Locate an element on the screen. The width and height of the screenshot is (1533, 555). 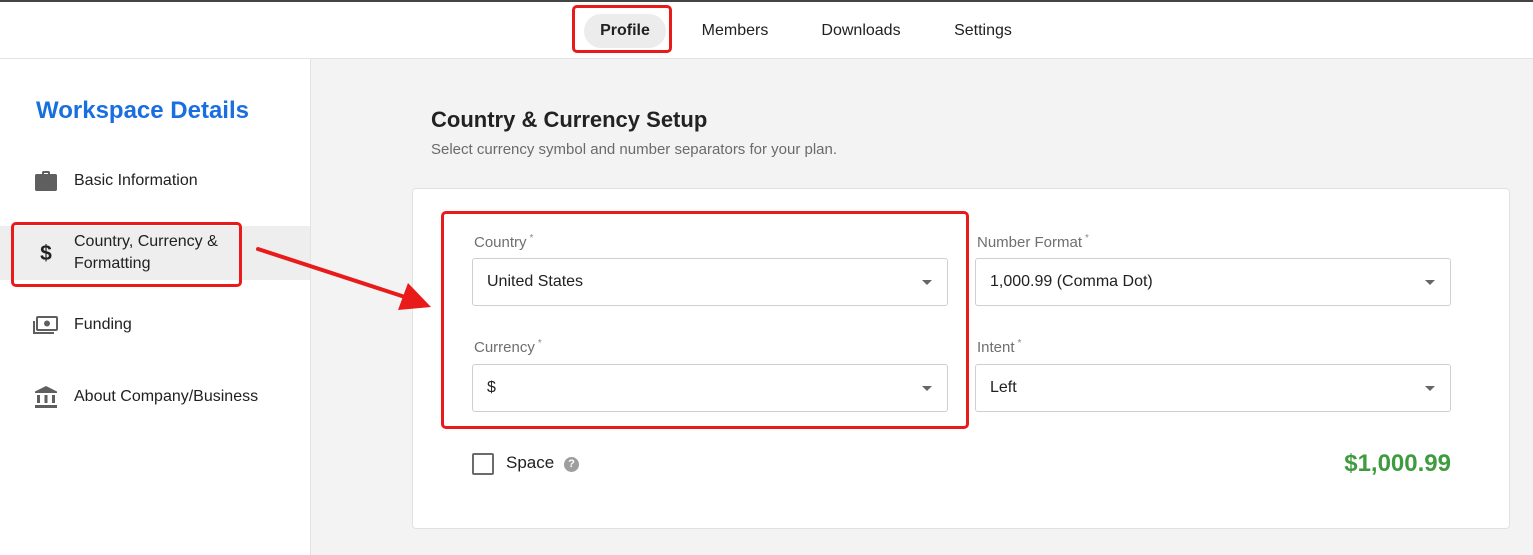
sidebar-item-label: Country, Currency & Formatting is located at coordinates (146, 252).